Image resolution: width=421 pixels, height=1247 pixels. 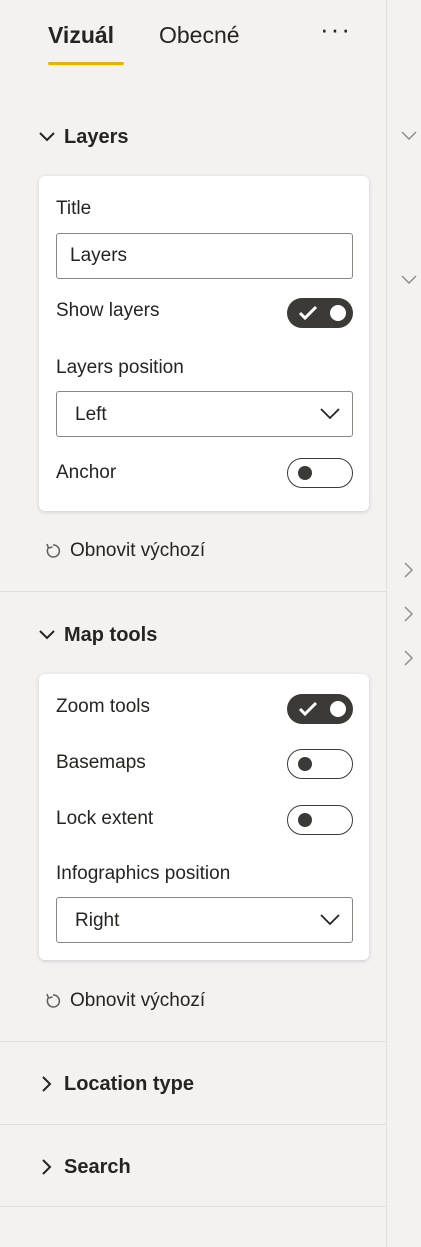 I want to click on lock-extent-toggle, so click(x=320, y=820).